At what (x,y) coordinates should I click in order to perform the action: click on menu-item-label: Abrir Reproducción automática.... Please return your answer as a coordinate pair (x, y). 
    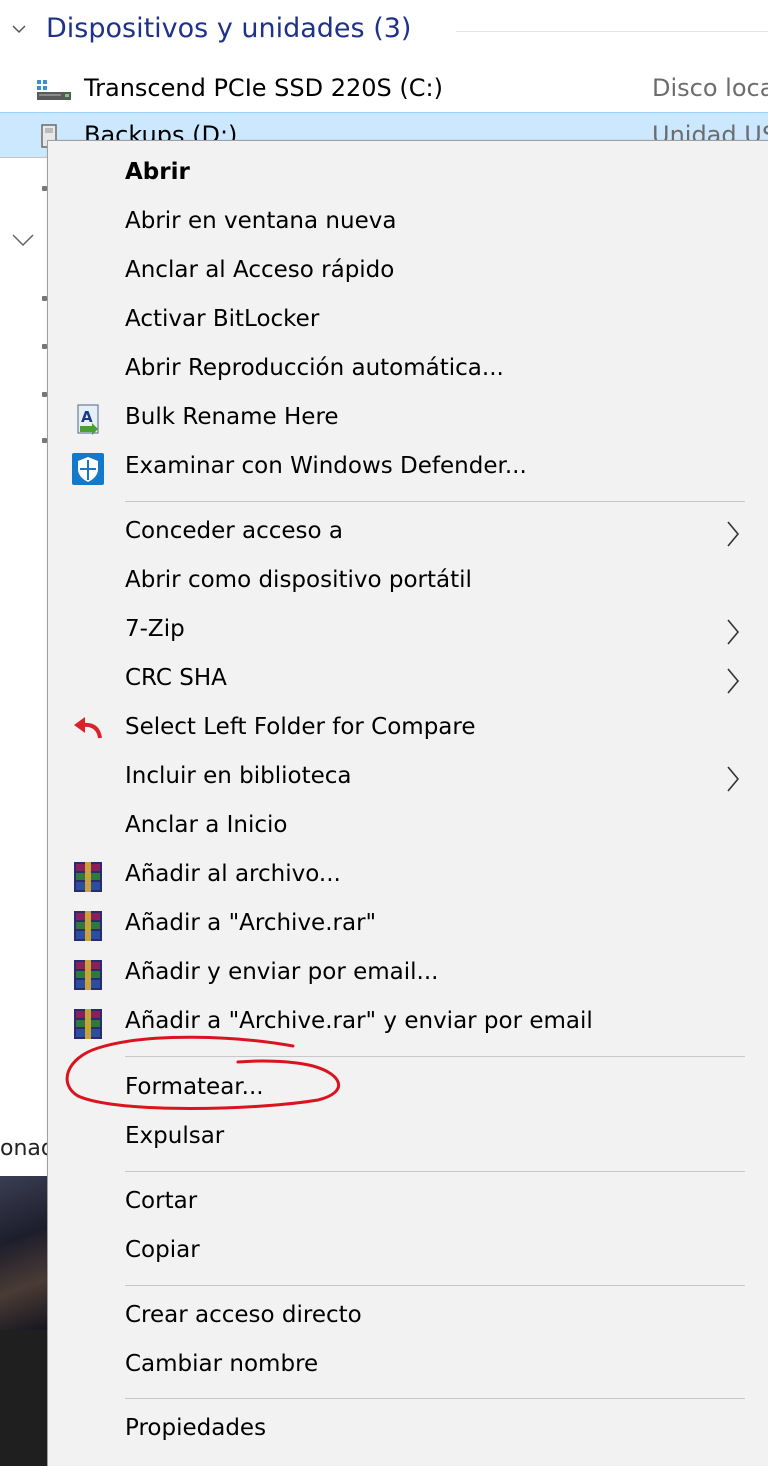
    Looking at the image, I should click on (314, 368).